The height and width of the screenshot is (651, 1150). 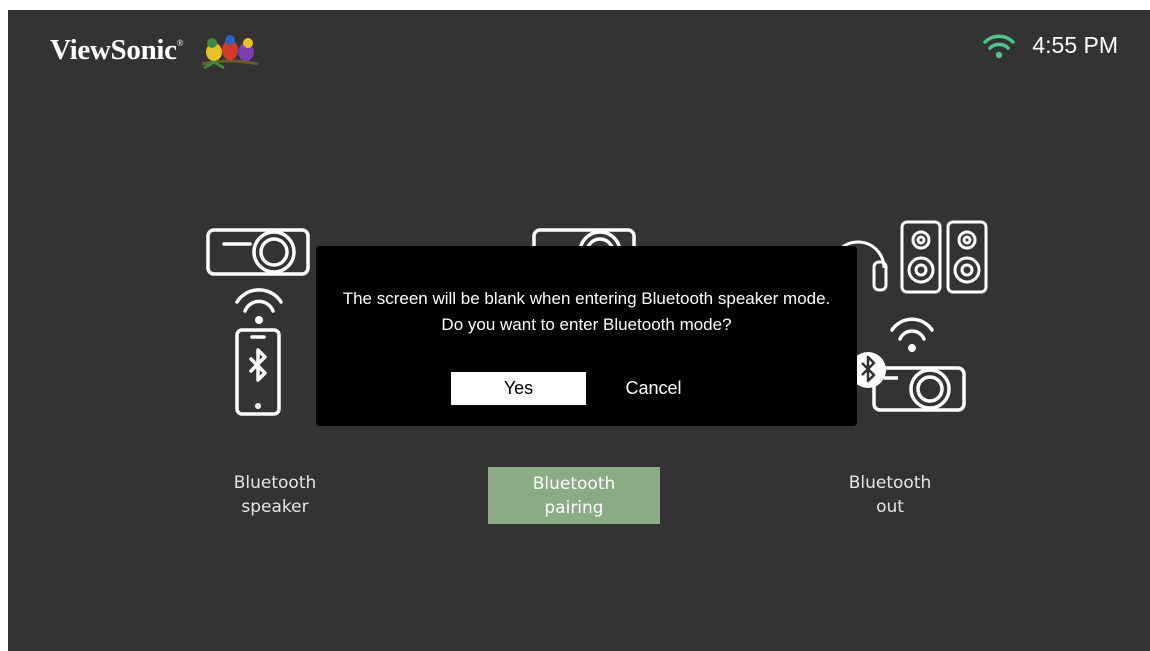 I want to click on phone-to-projector-icon, so click(x=258, y=322).